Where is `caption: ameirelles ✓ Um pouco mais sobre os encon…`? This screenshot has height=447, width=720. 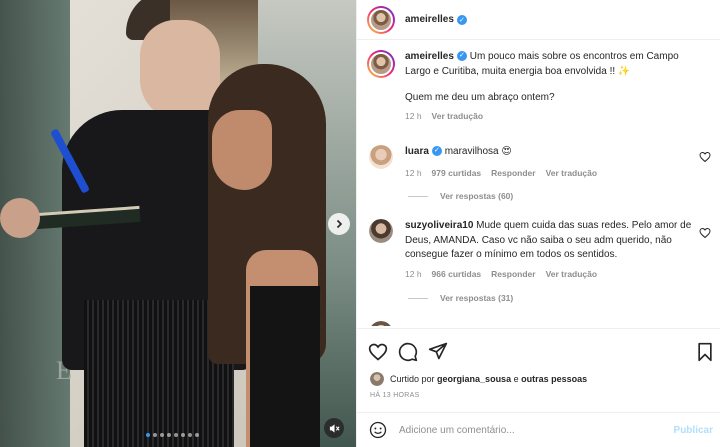 caption: ameirelles ✓ Um pouco mais sobre os encon… is located at coordinates (536, 85).